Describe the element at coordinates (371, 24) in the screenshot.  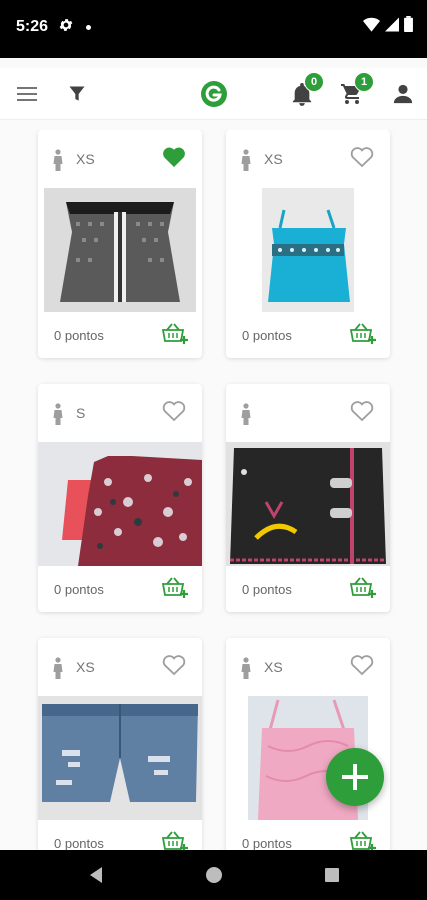
I see `wifi-icon` at that location.